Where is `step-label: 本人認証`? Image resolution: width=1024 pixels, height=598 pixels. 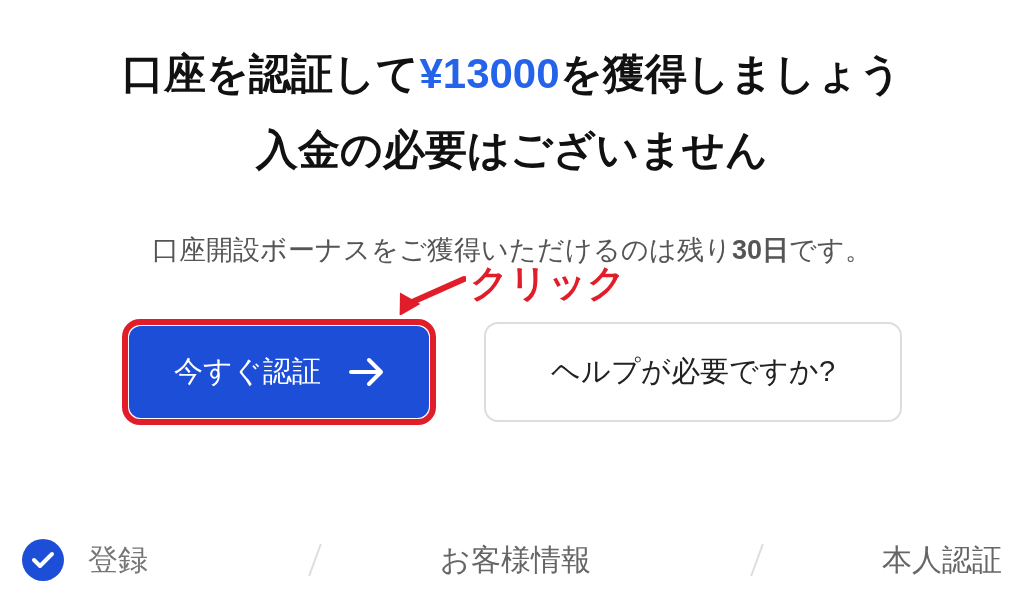
step-label: 本人認証 is located at coordinates (942, 560).